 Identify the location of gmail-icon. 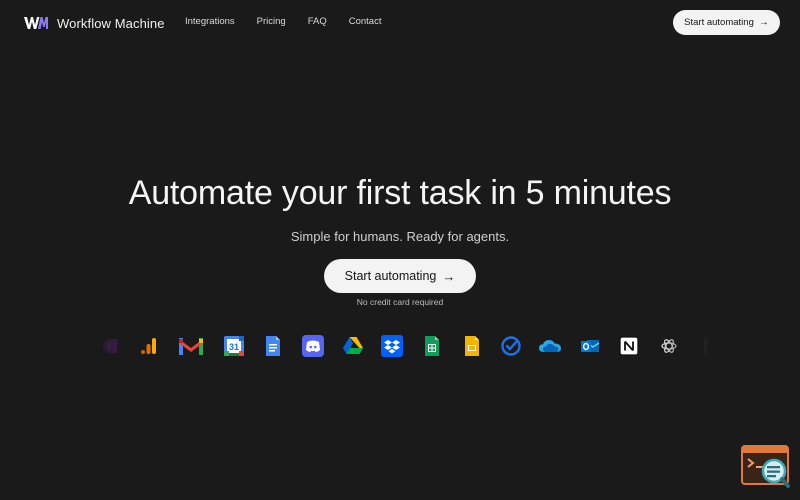
(191, 346).